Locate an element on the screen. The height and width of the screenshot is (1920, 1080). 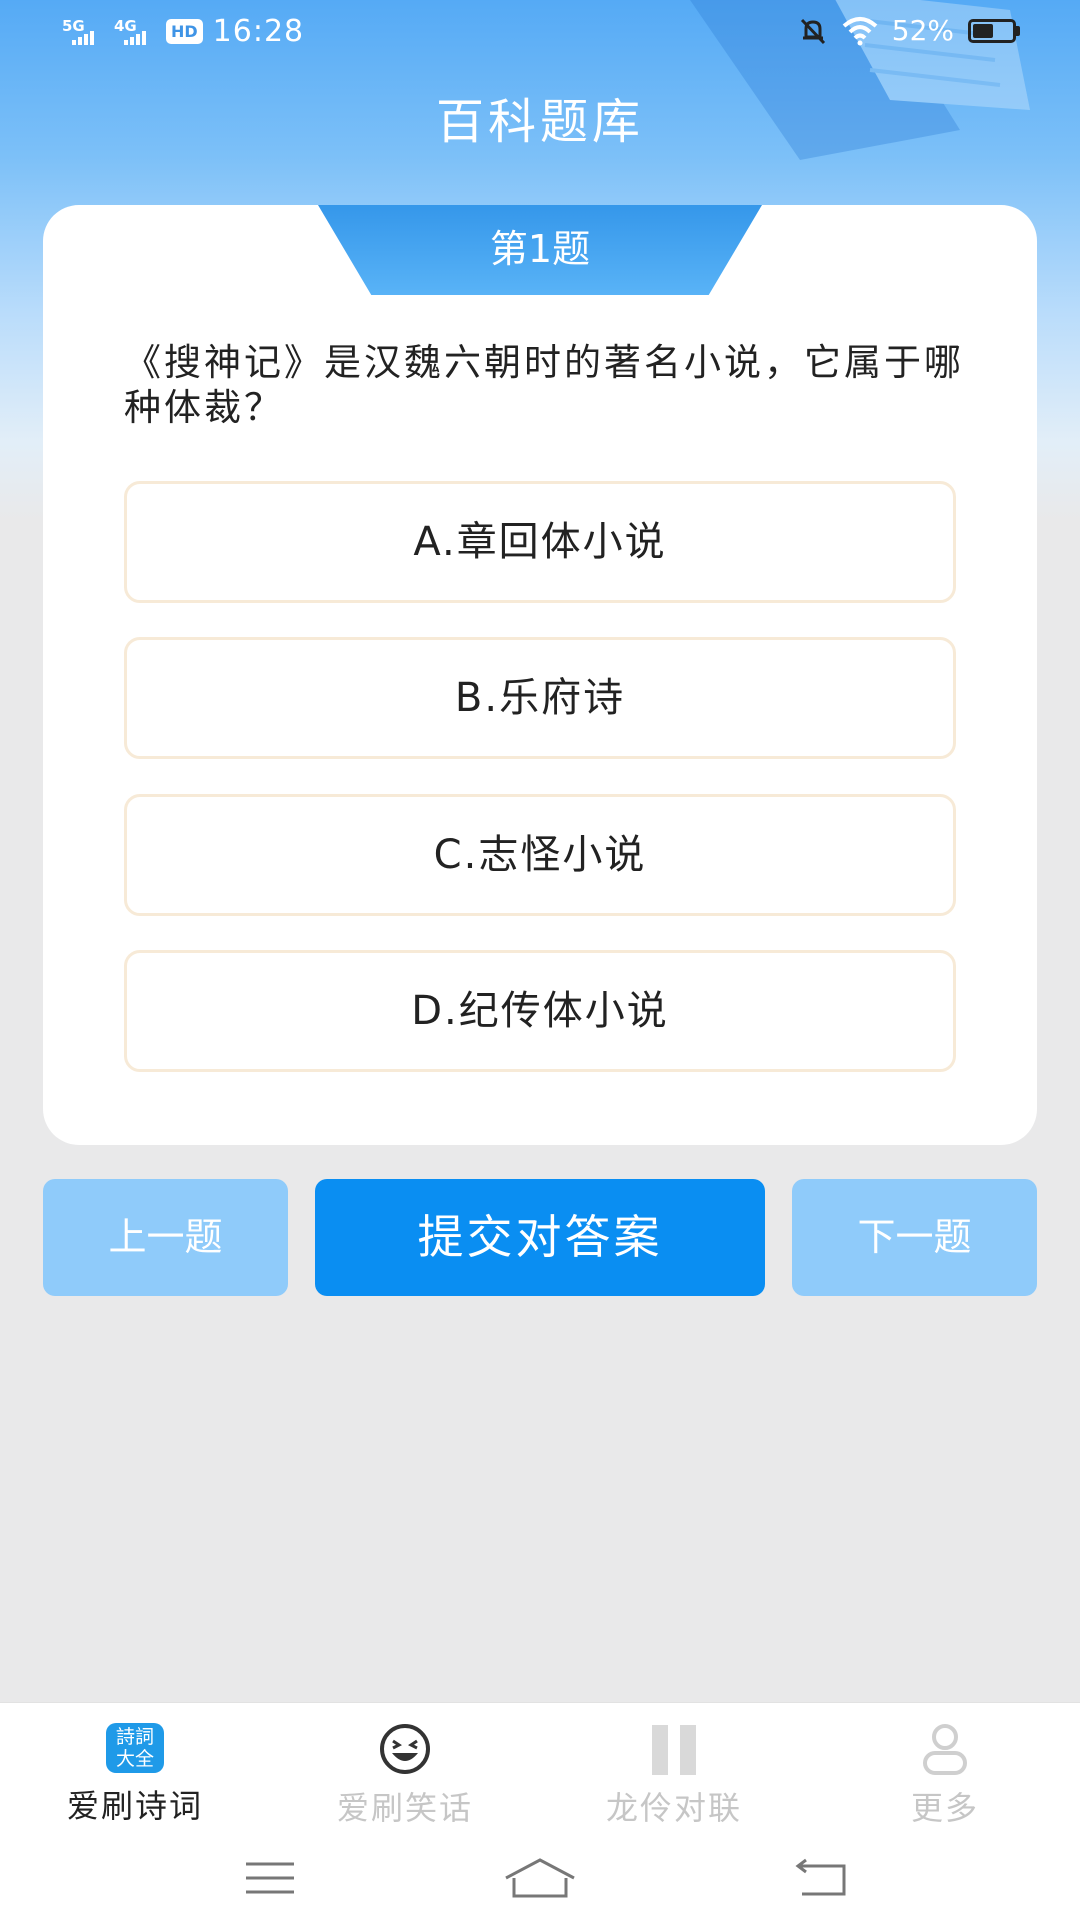
question-text: 《搜神记》是汉魏六朝时的著名小说，它属于哪种体裁？ is located at coordinates (544, 385).